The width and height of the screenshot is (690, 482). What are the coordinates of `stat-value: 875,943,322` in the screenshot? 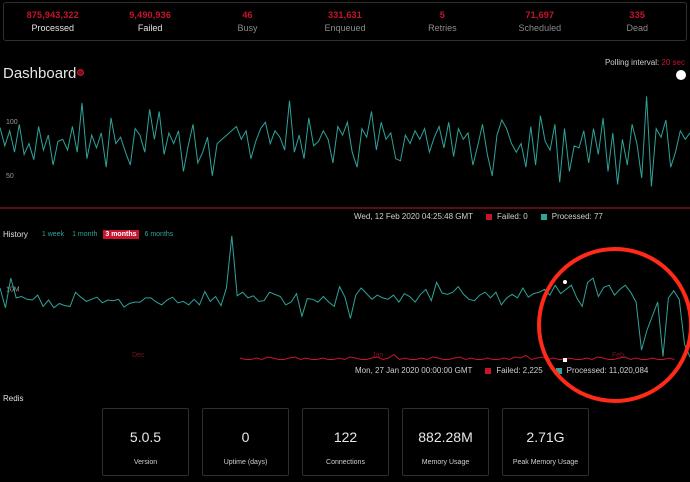 It's located at (52, 15).